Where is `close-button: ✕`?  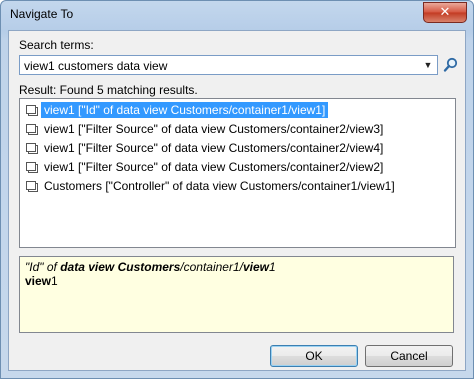 close-button: ✕ is located at coordinates (445, 12).